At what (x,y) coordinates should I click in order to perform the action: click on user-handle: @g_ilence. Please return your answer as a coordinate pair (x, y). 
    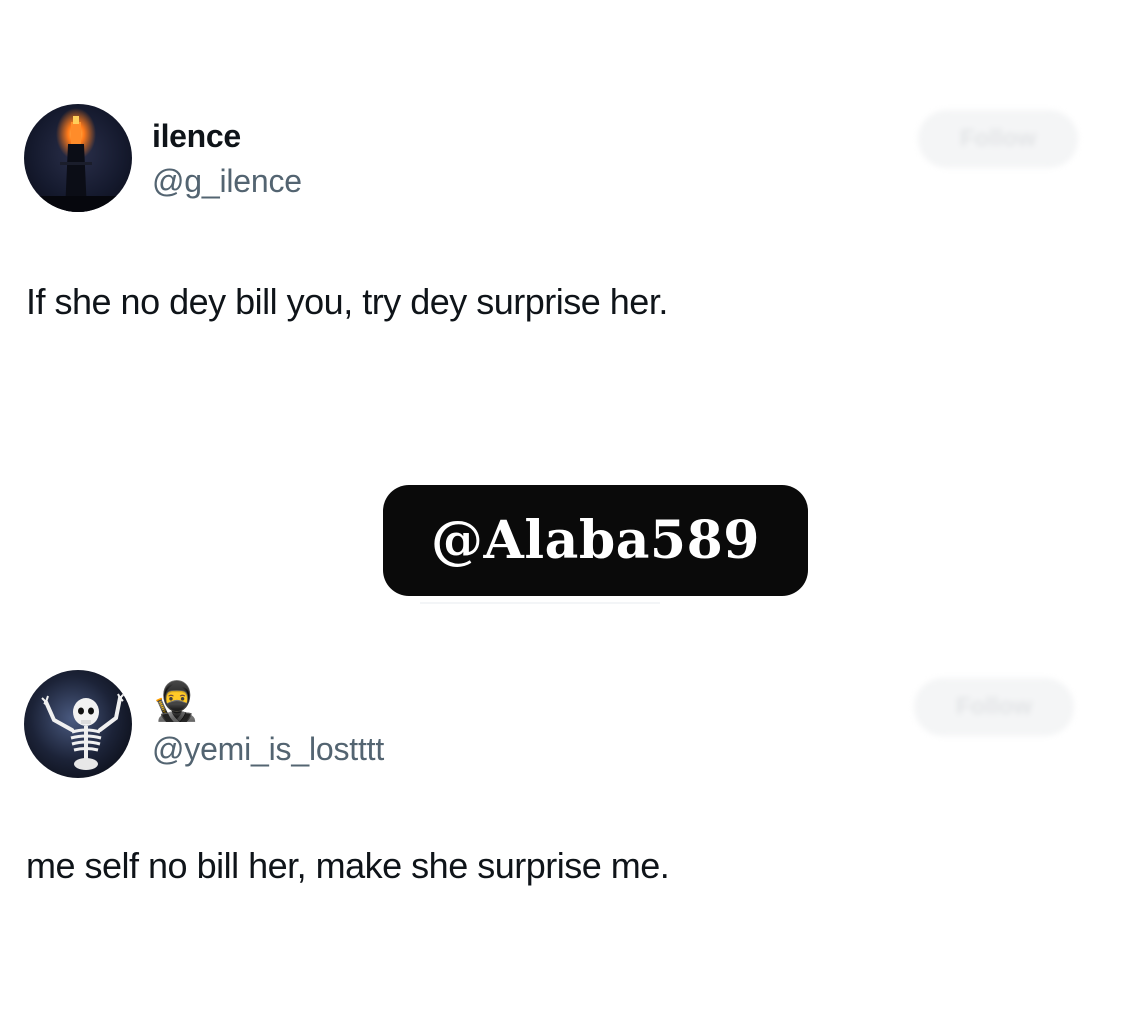
    Looking at the image, I should click on (227, 181).